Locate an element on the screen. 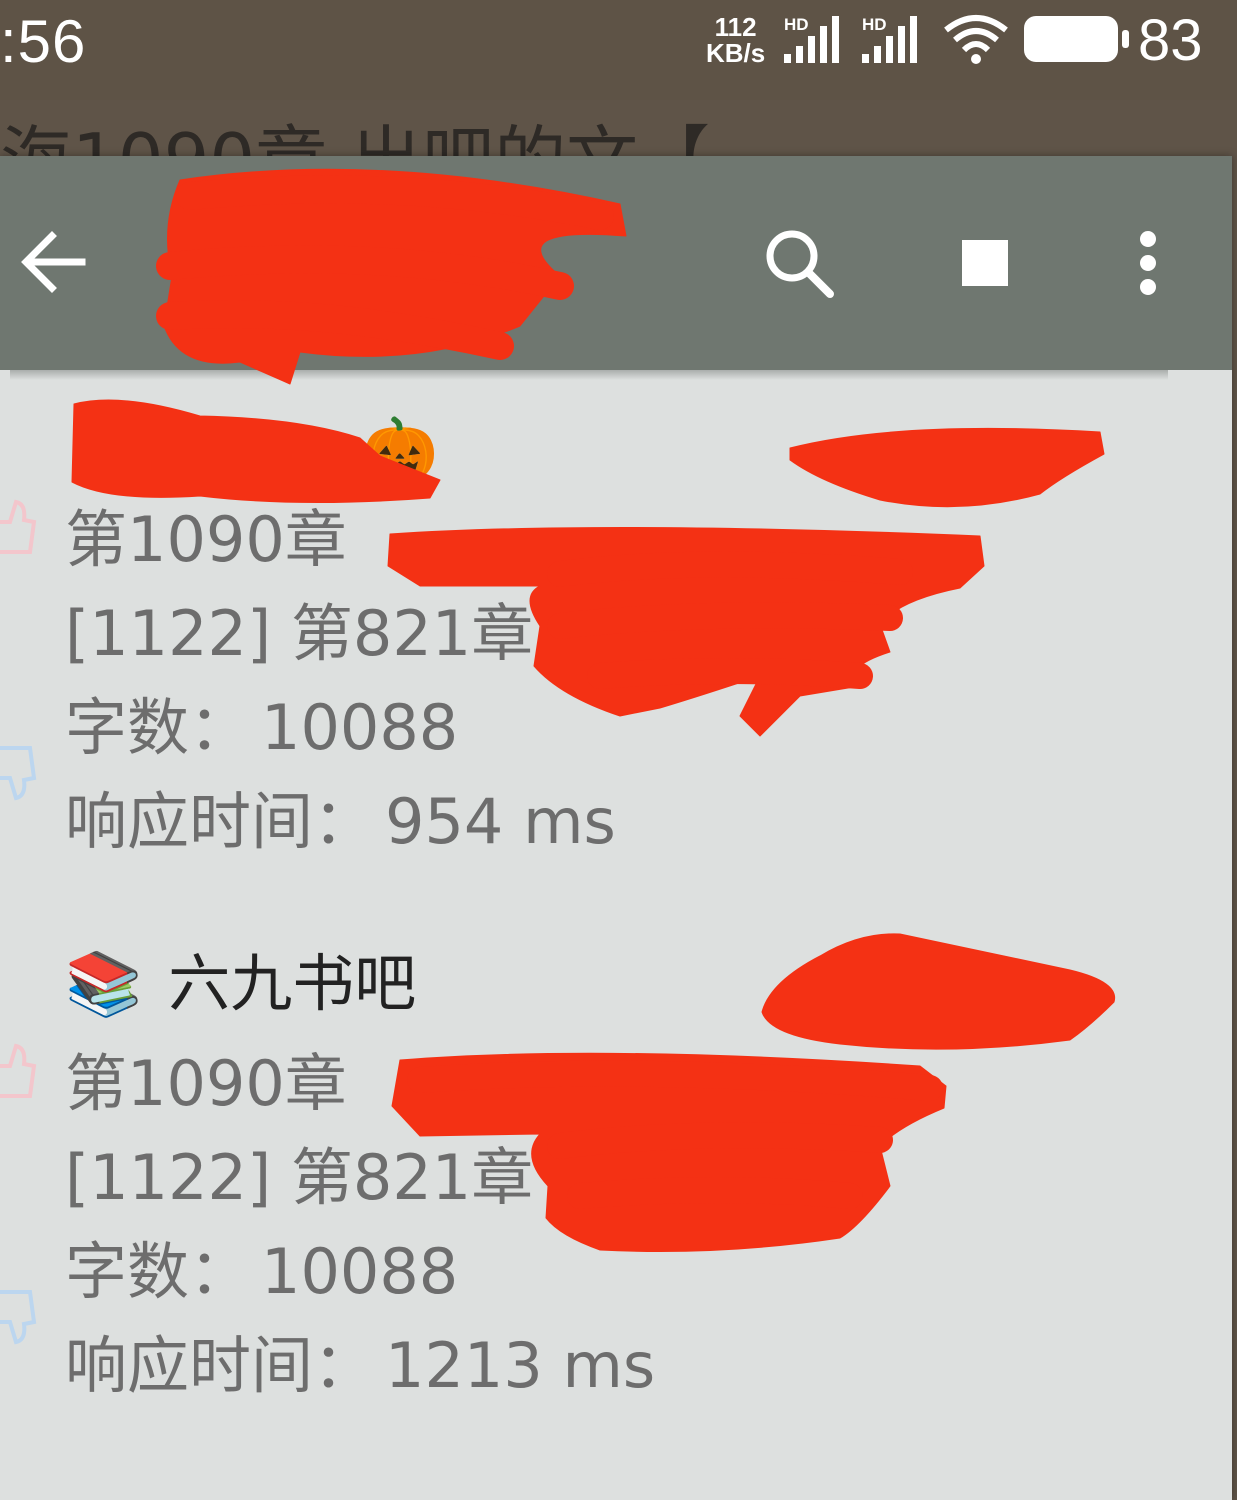 The width and height of the screenshot is (1237, 1500). signal-1-label: HD is located at coordinates (796, 24).